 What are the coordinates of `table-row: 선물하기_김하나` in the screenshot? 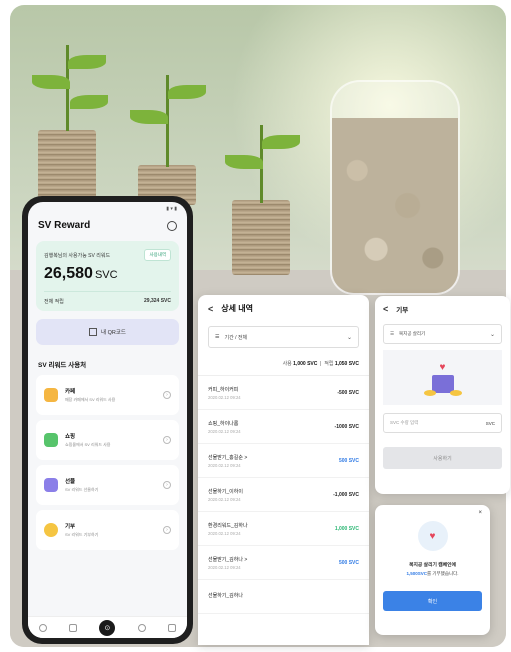 It's located at (283, 597).